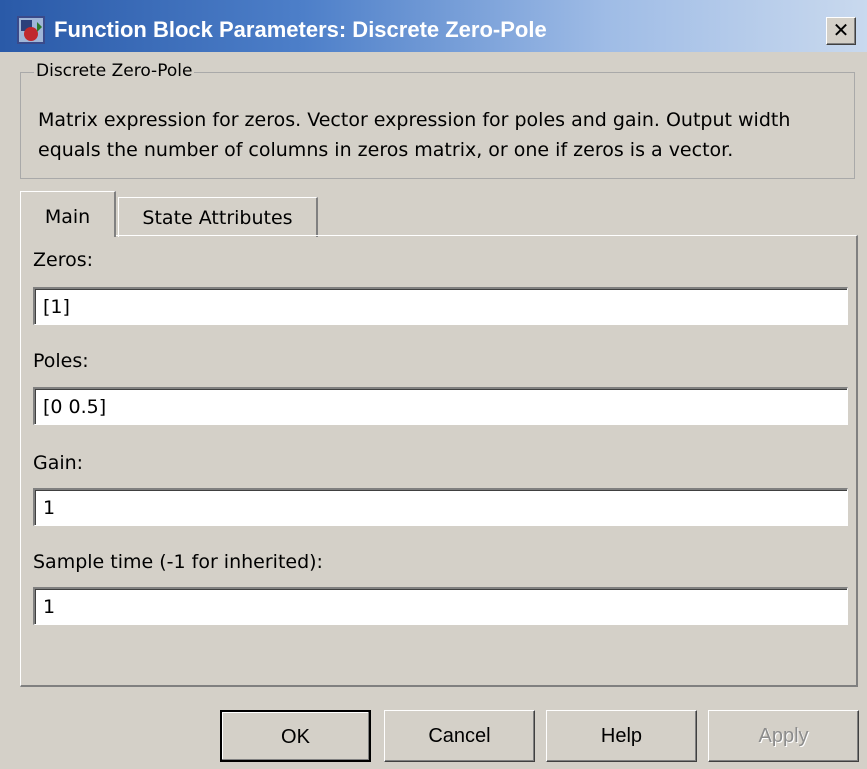  I want to click on simulink-block-icon, so click(31, 30).